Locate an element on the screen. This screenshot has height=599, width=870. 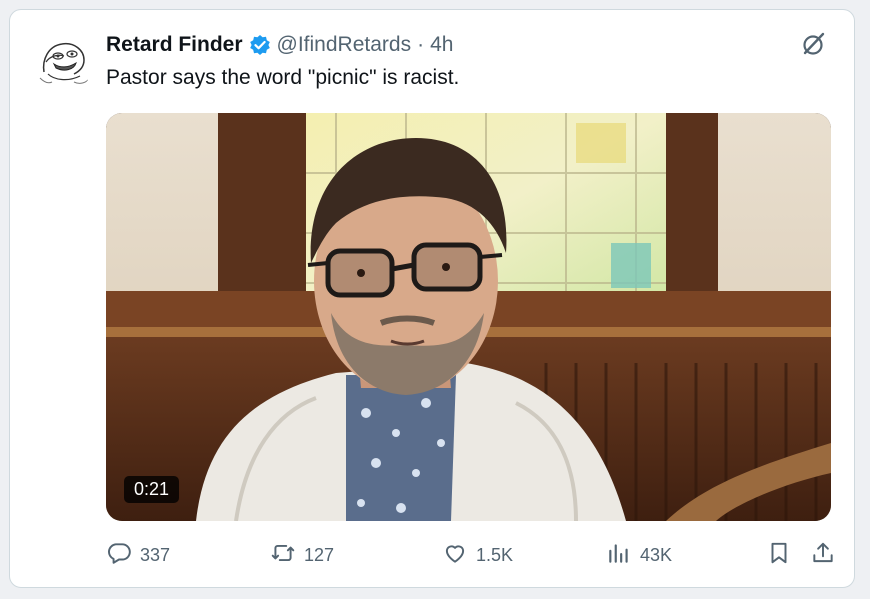
reply-icon is located at coordinates (119, 555).